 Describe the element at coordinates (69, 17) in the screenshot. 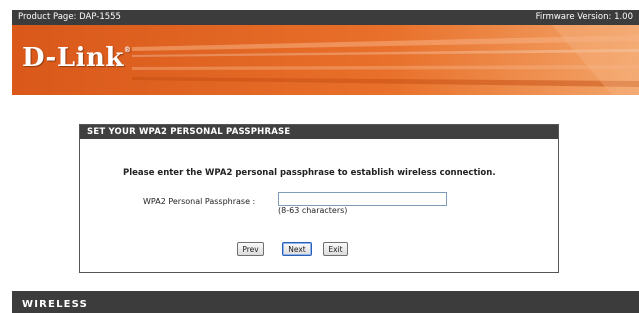

I see `product-page-label: Product Page: DAP-1555` at that location.